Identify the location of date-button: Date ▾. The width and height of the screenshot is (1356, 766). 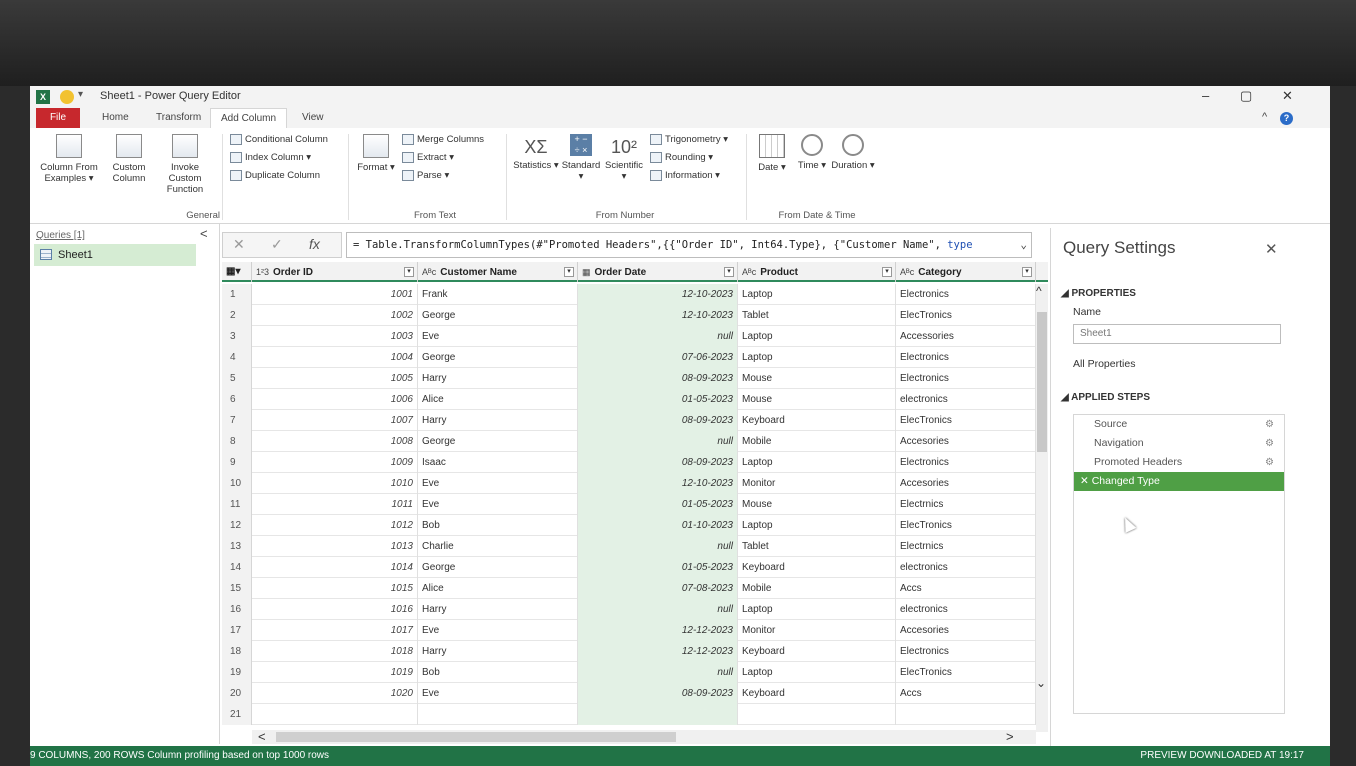
(772, 153).